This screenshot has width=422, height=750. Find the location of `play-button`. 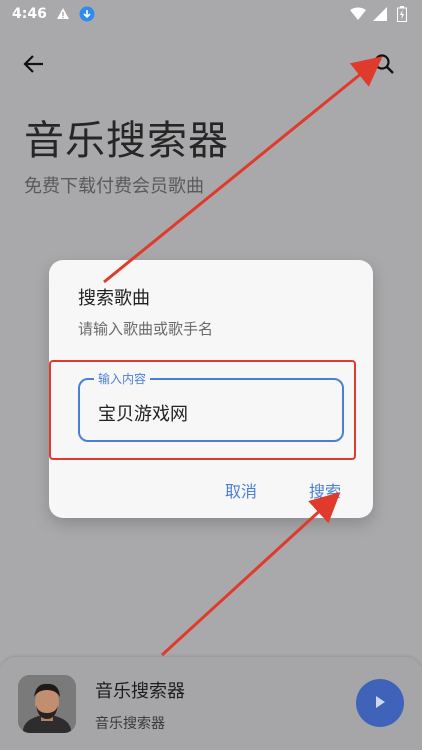

play-button is located at coordinates (380, 703).